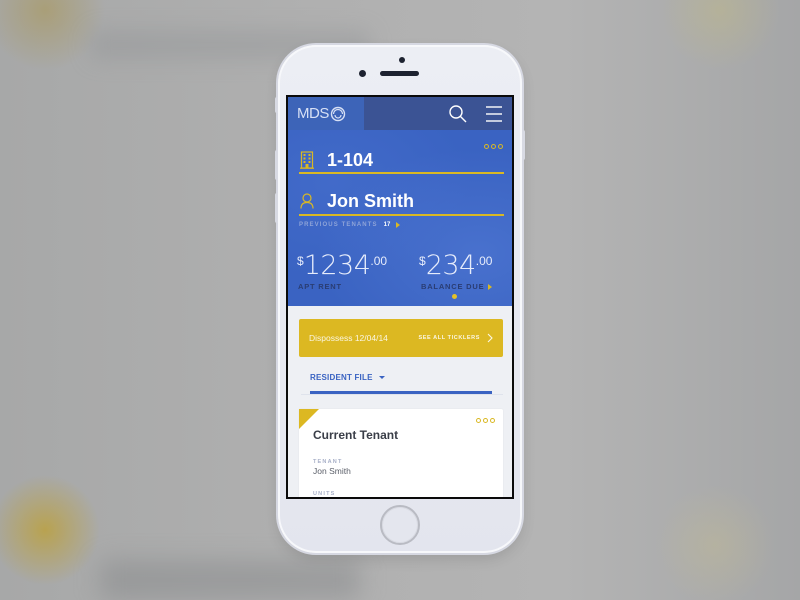  I want to click on apt-rent-amount: $ 1234 .00, so click(342, 266).